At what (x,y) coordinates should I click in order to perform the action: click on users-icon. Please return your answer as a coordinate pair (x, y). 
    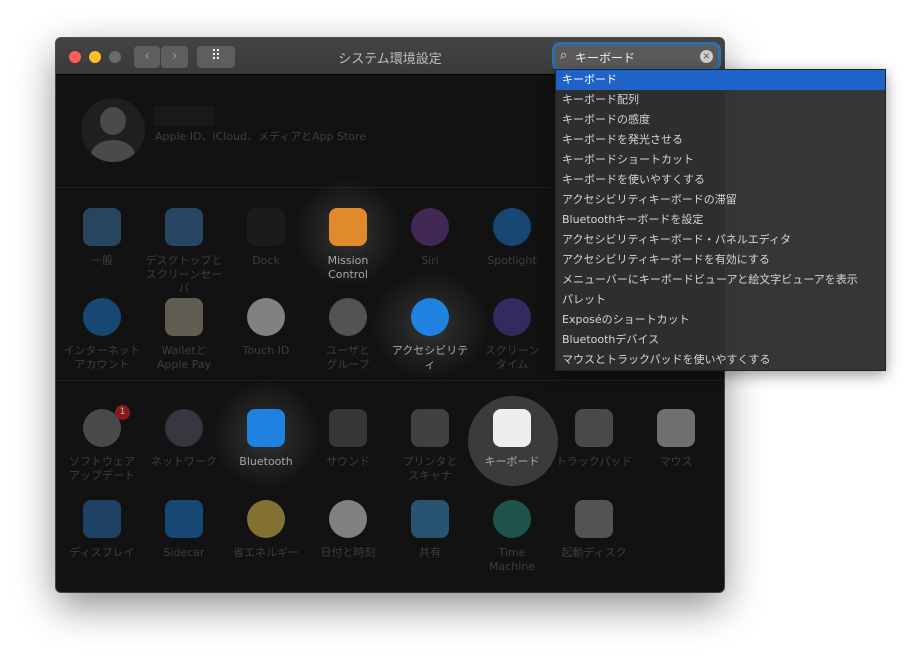
    Looking at the image, I should click on (348, 317).